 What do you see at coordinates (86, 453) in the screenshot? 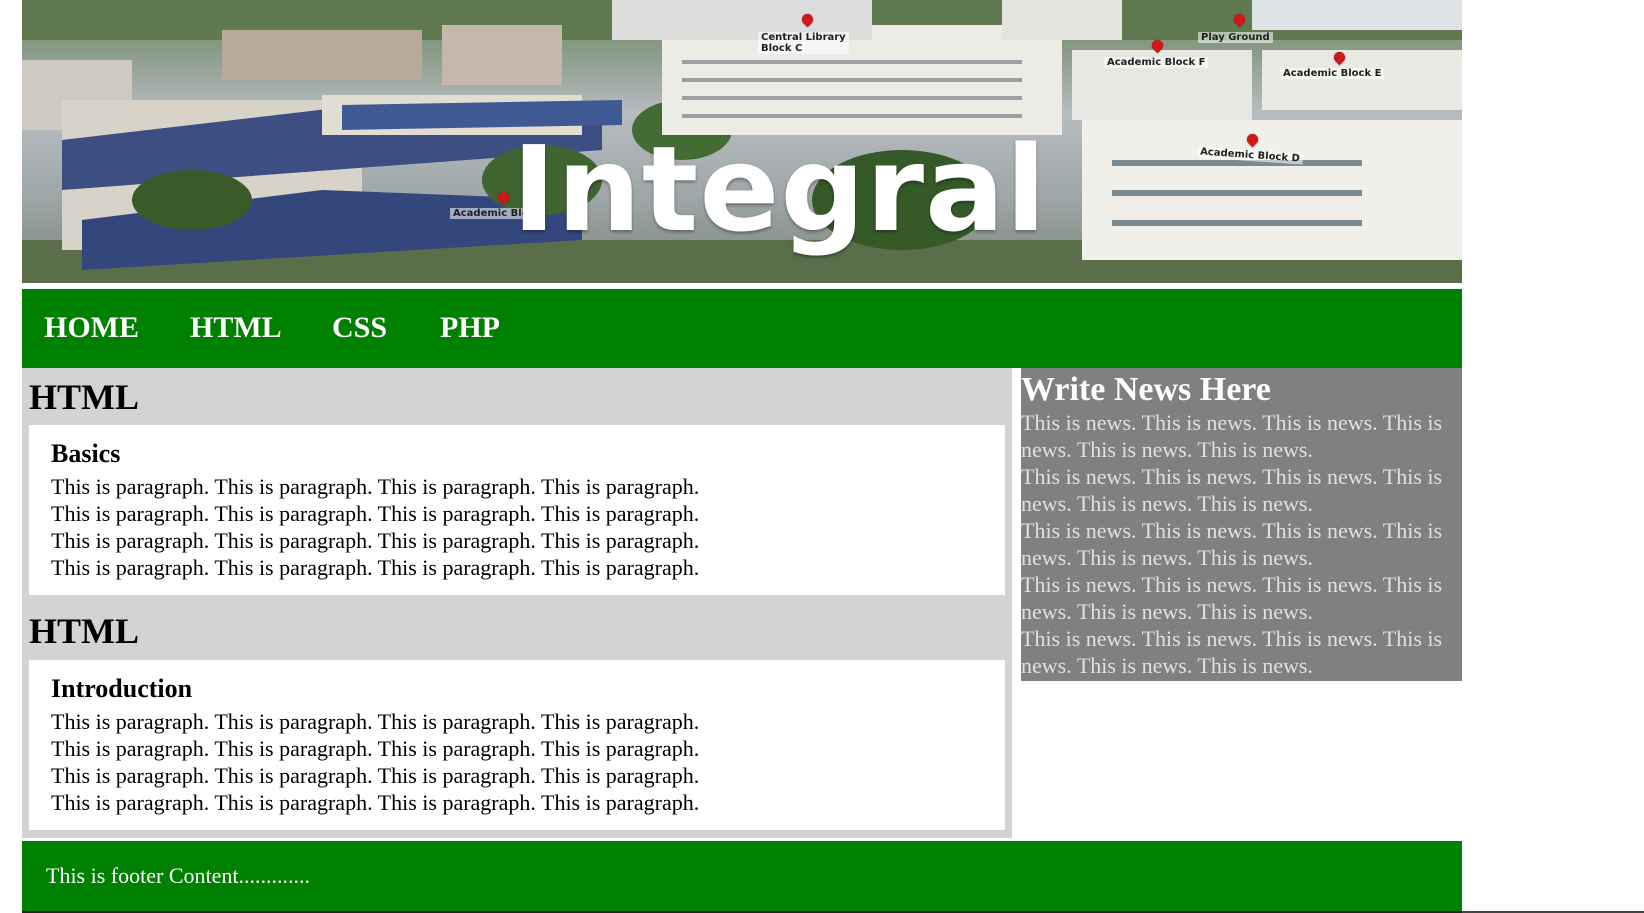
I see `card-heading: Basics` at bounding box center [86, 453].